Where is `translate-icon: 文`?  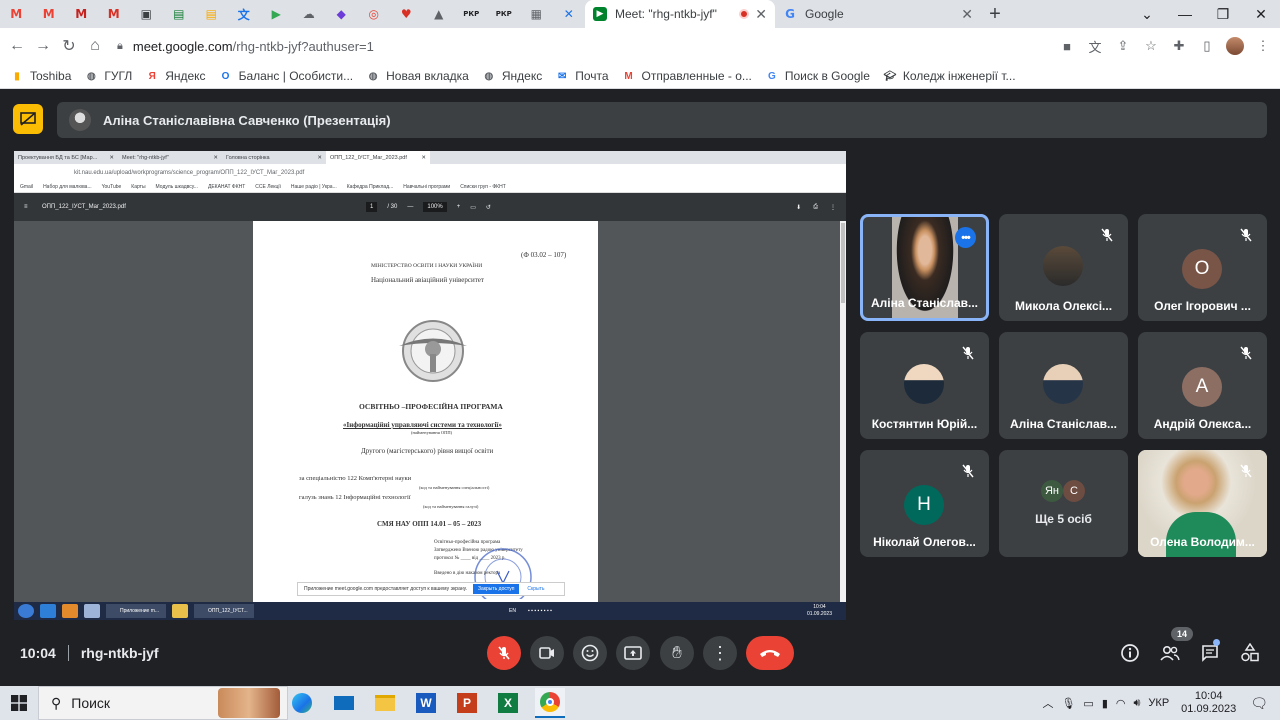 translate-icon: 文 is located at coordinates (1095, 46).